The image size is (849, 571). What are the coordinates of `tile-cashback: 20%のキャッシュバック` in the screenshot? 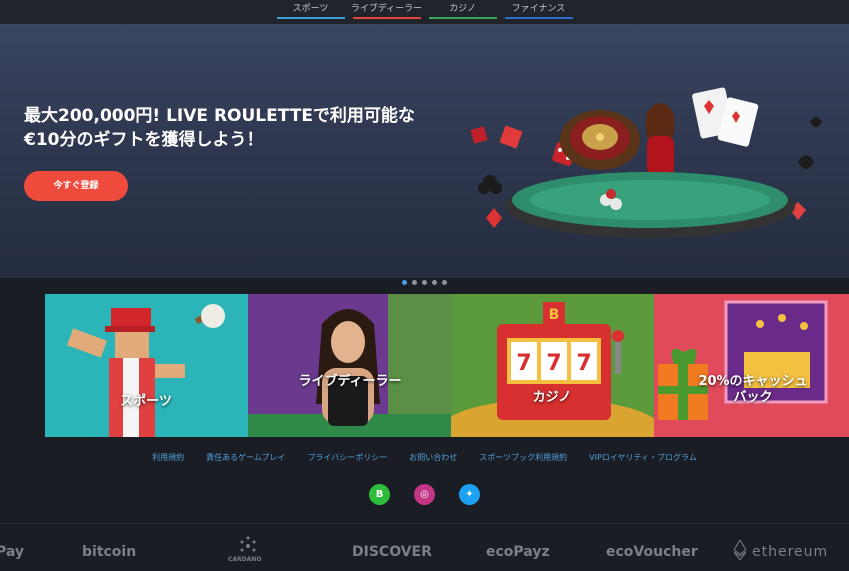 It's located at (751, 365).